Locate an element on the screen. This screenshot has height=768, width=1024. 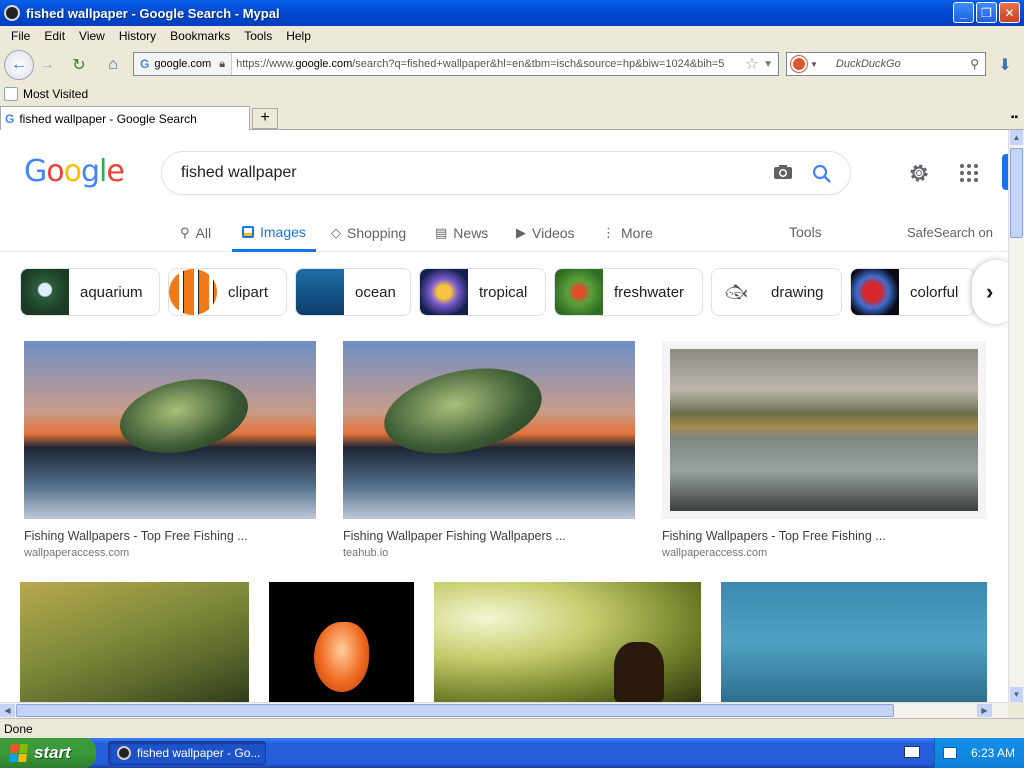
chip-freshwater-thumbnail is located at coordinates (579, 292).